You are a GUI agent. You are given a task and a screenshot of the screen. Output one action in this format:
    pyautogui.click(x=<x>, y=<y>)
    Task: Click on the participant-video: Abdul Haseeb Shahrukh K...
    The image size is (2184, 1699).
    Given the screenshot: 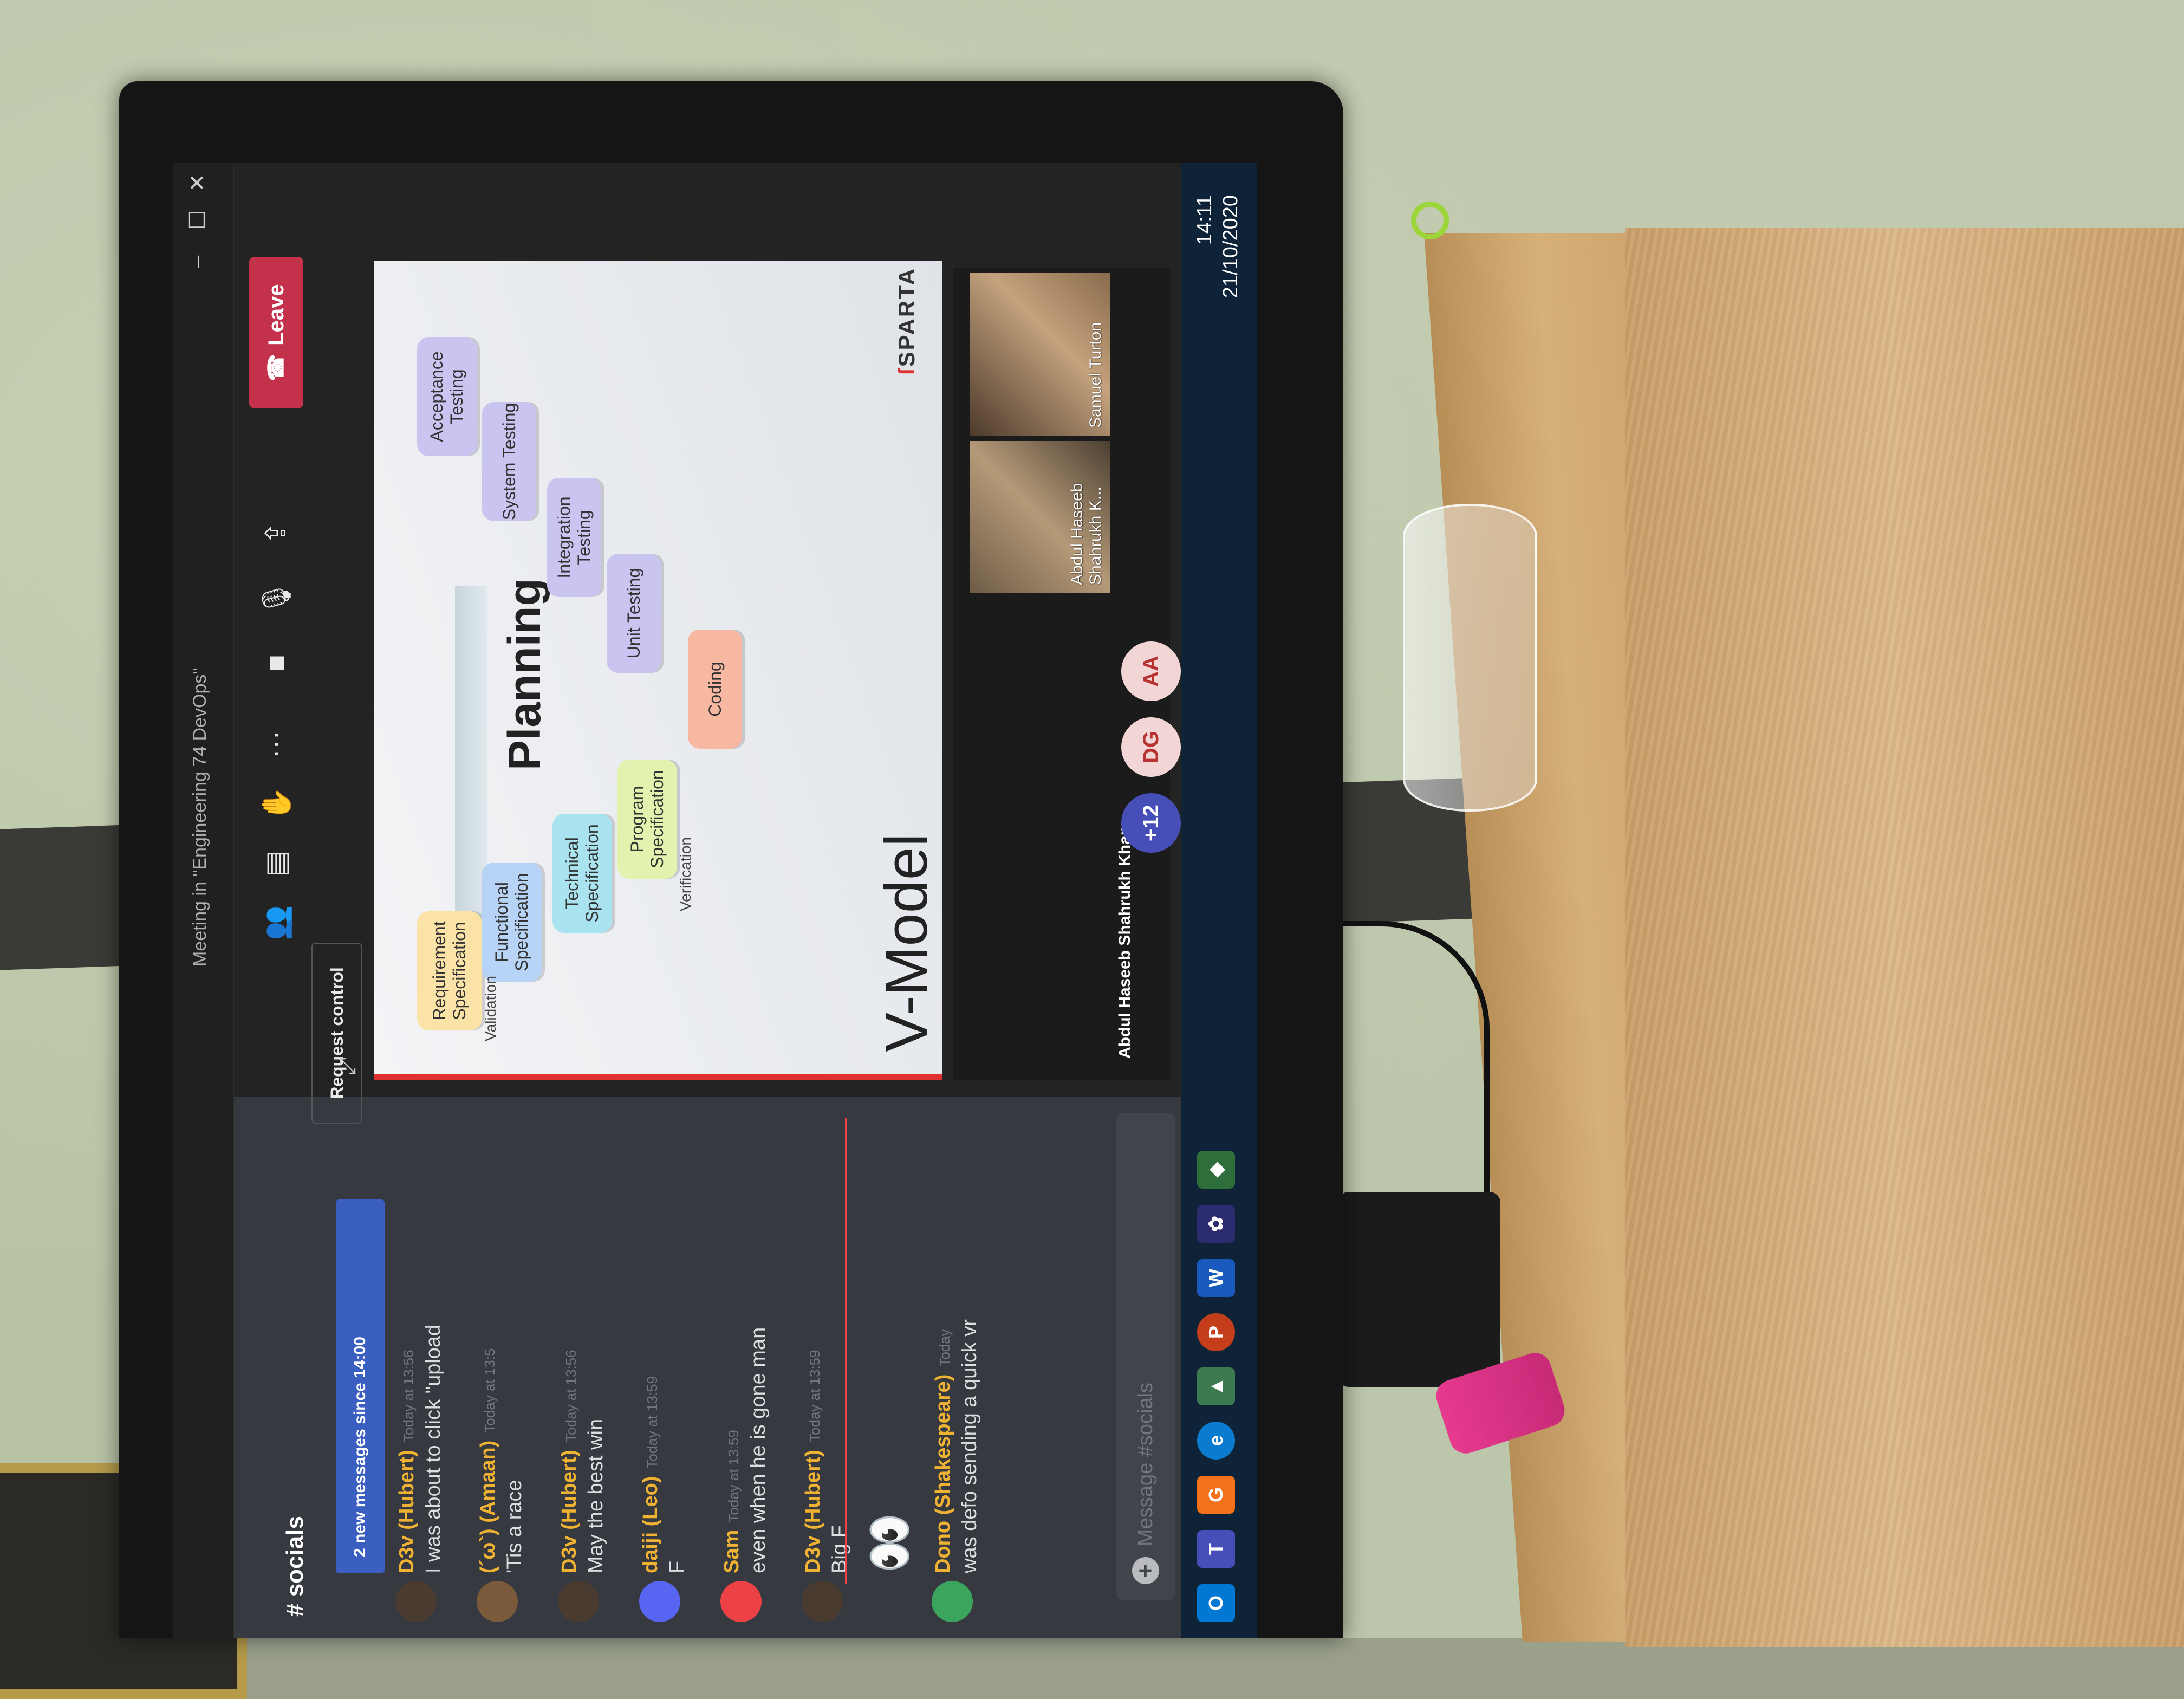 What is the action you would take?
    pyautogui.click(x=1040, y=517)
    